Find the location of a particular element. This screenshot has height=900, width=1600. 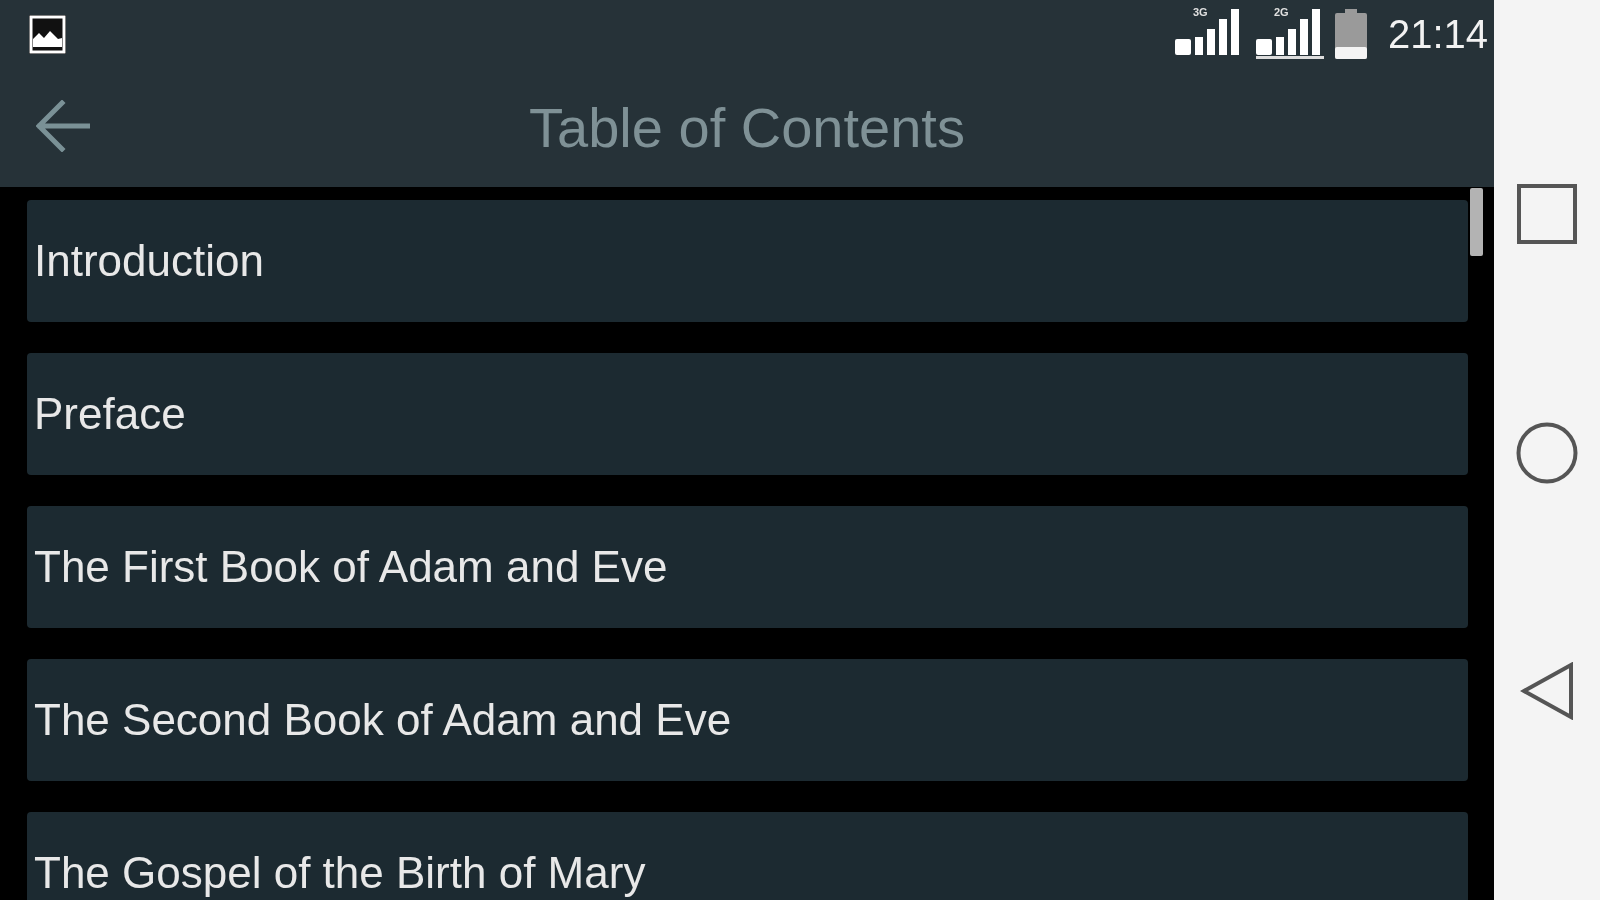

scrollbar-thumb is located at coordinates (1476, 222).